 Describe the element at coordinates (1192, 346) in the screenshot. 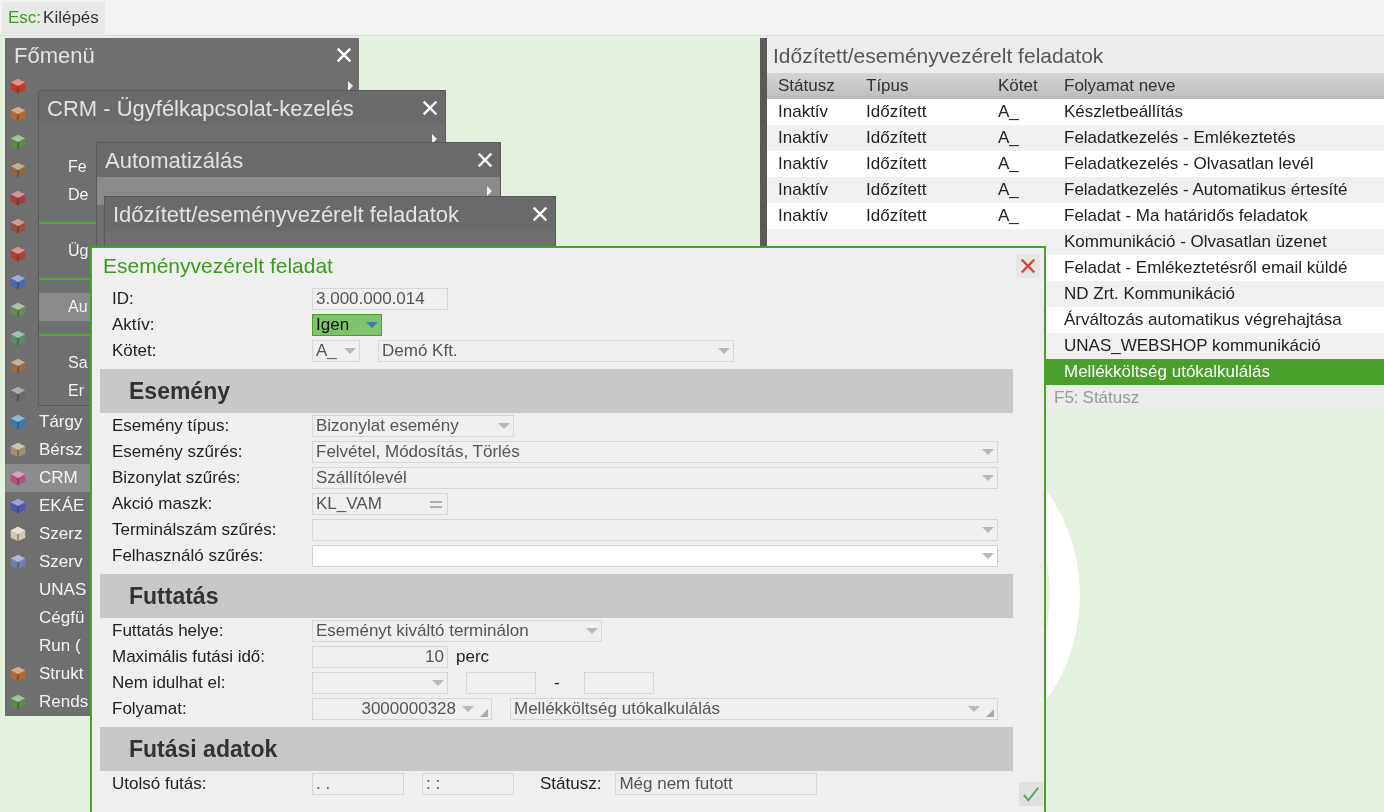

I see `table-cell: UNAS_WEBSHOP kommunikáció` at that location.